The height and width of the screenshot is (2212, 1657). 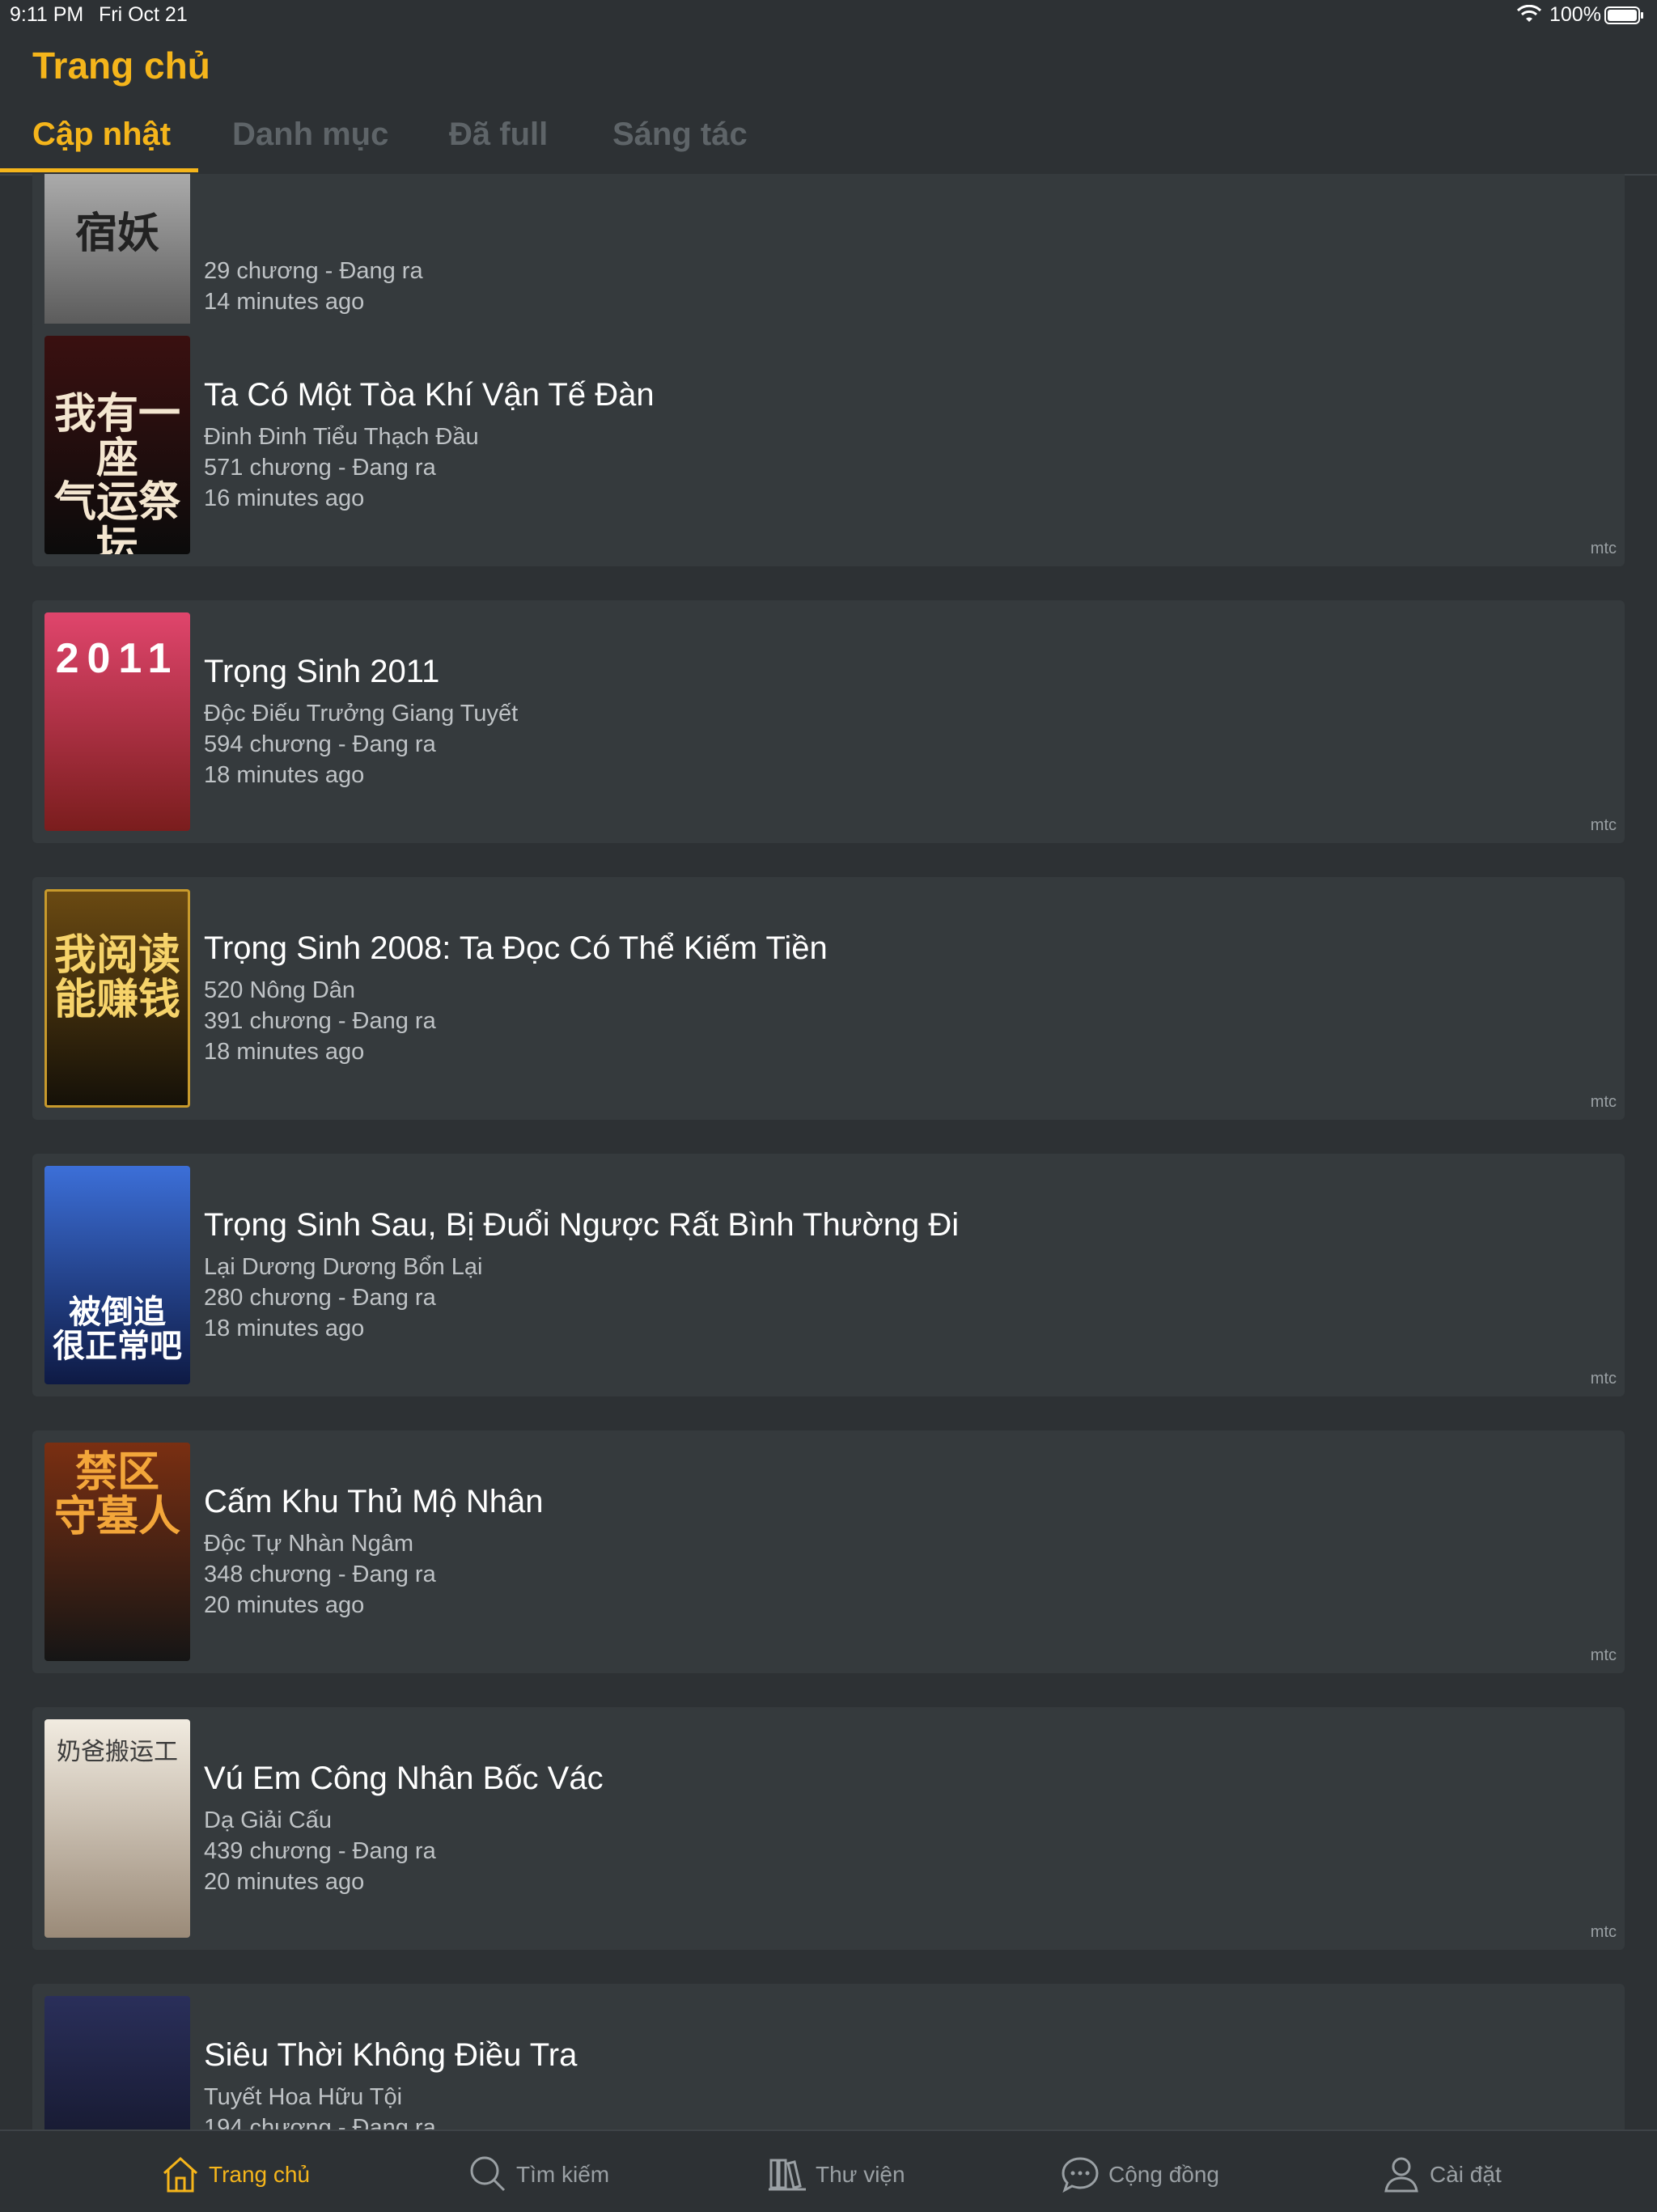 What do you see at coordinates (341, 437) in the screenshot?
I see `book-author: Đinh Đinh Tiểu Thạch Đầu` at bounding box center [341, 437].